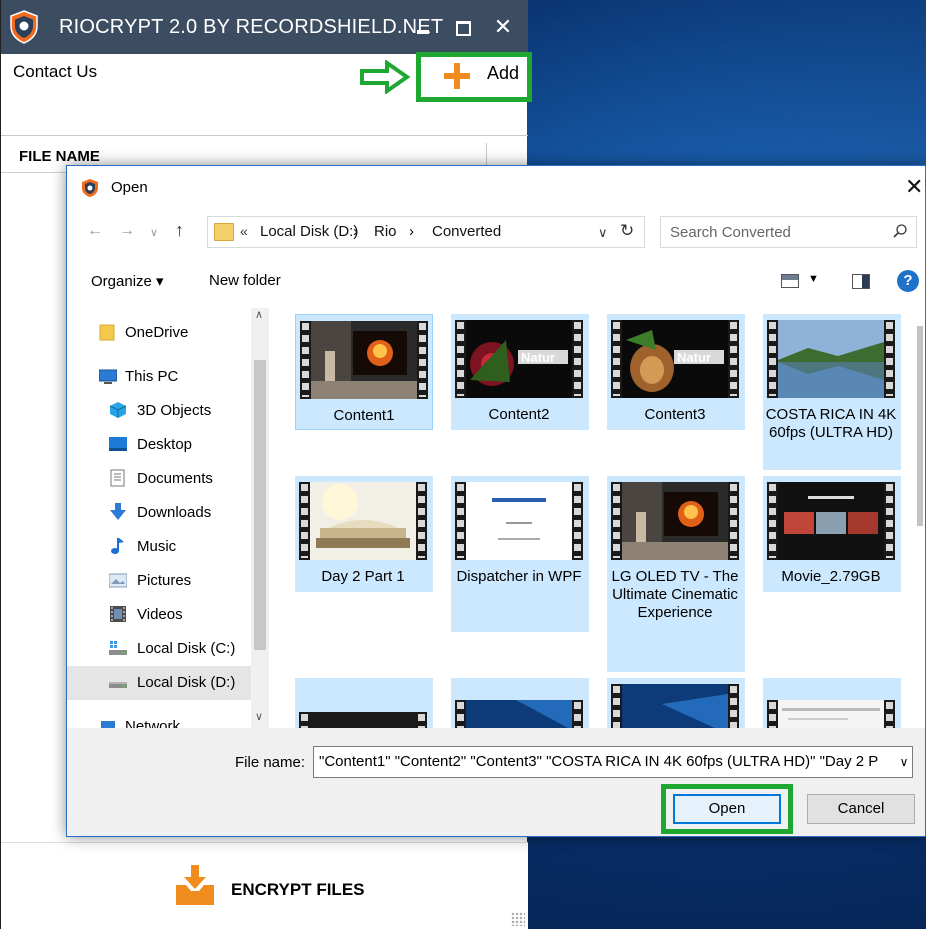 The width and height of the screenshot is (926, 929). I want to click on video-thumbnail: Natur, so click(675, 359).